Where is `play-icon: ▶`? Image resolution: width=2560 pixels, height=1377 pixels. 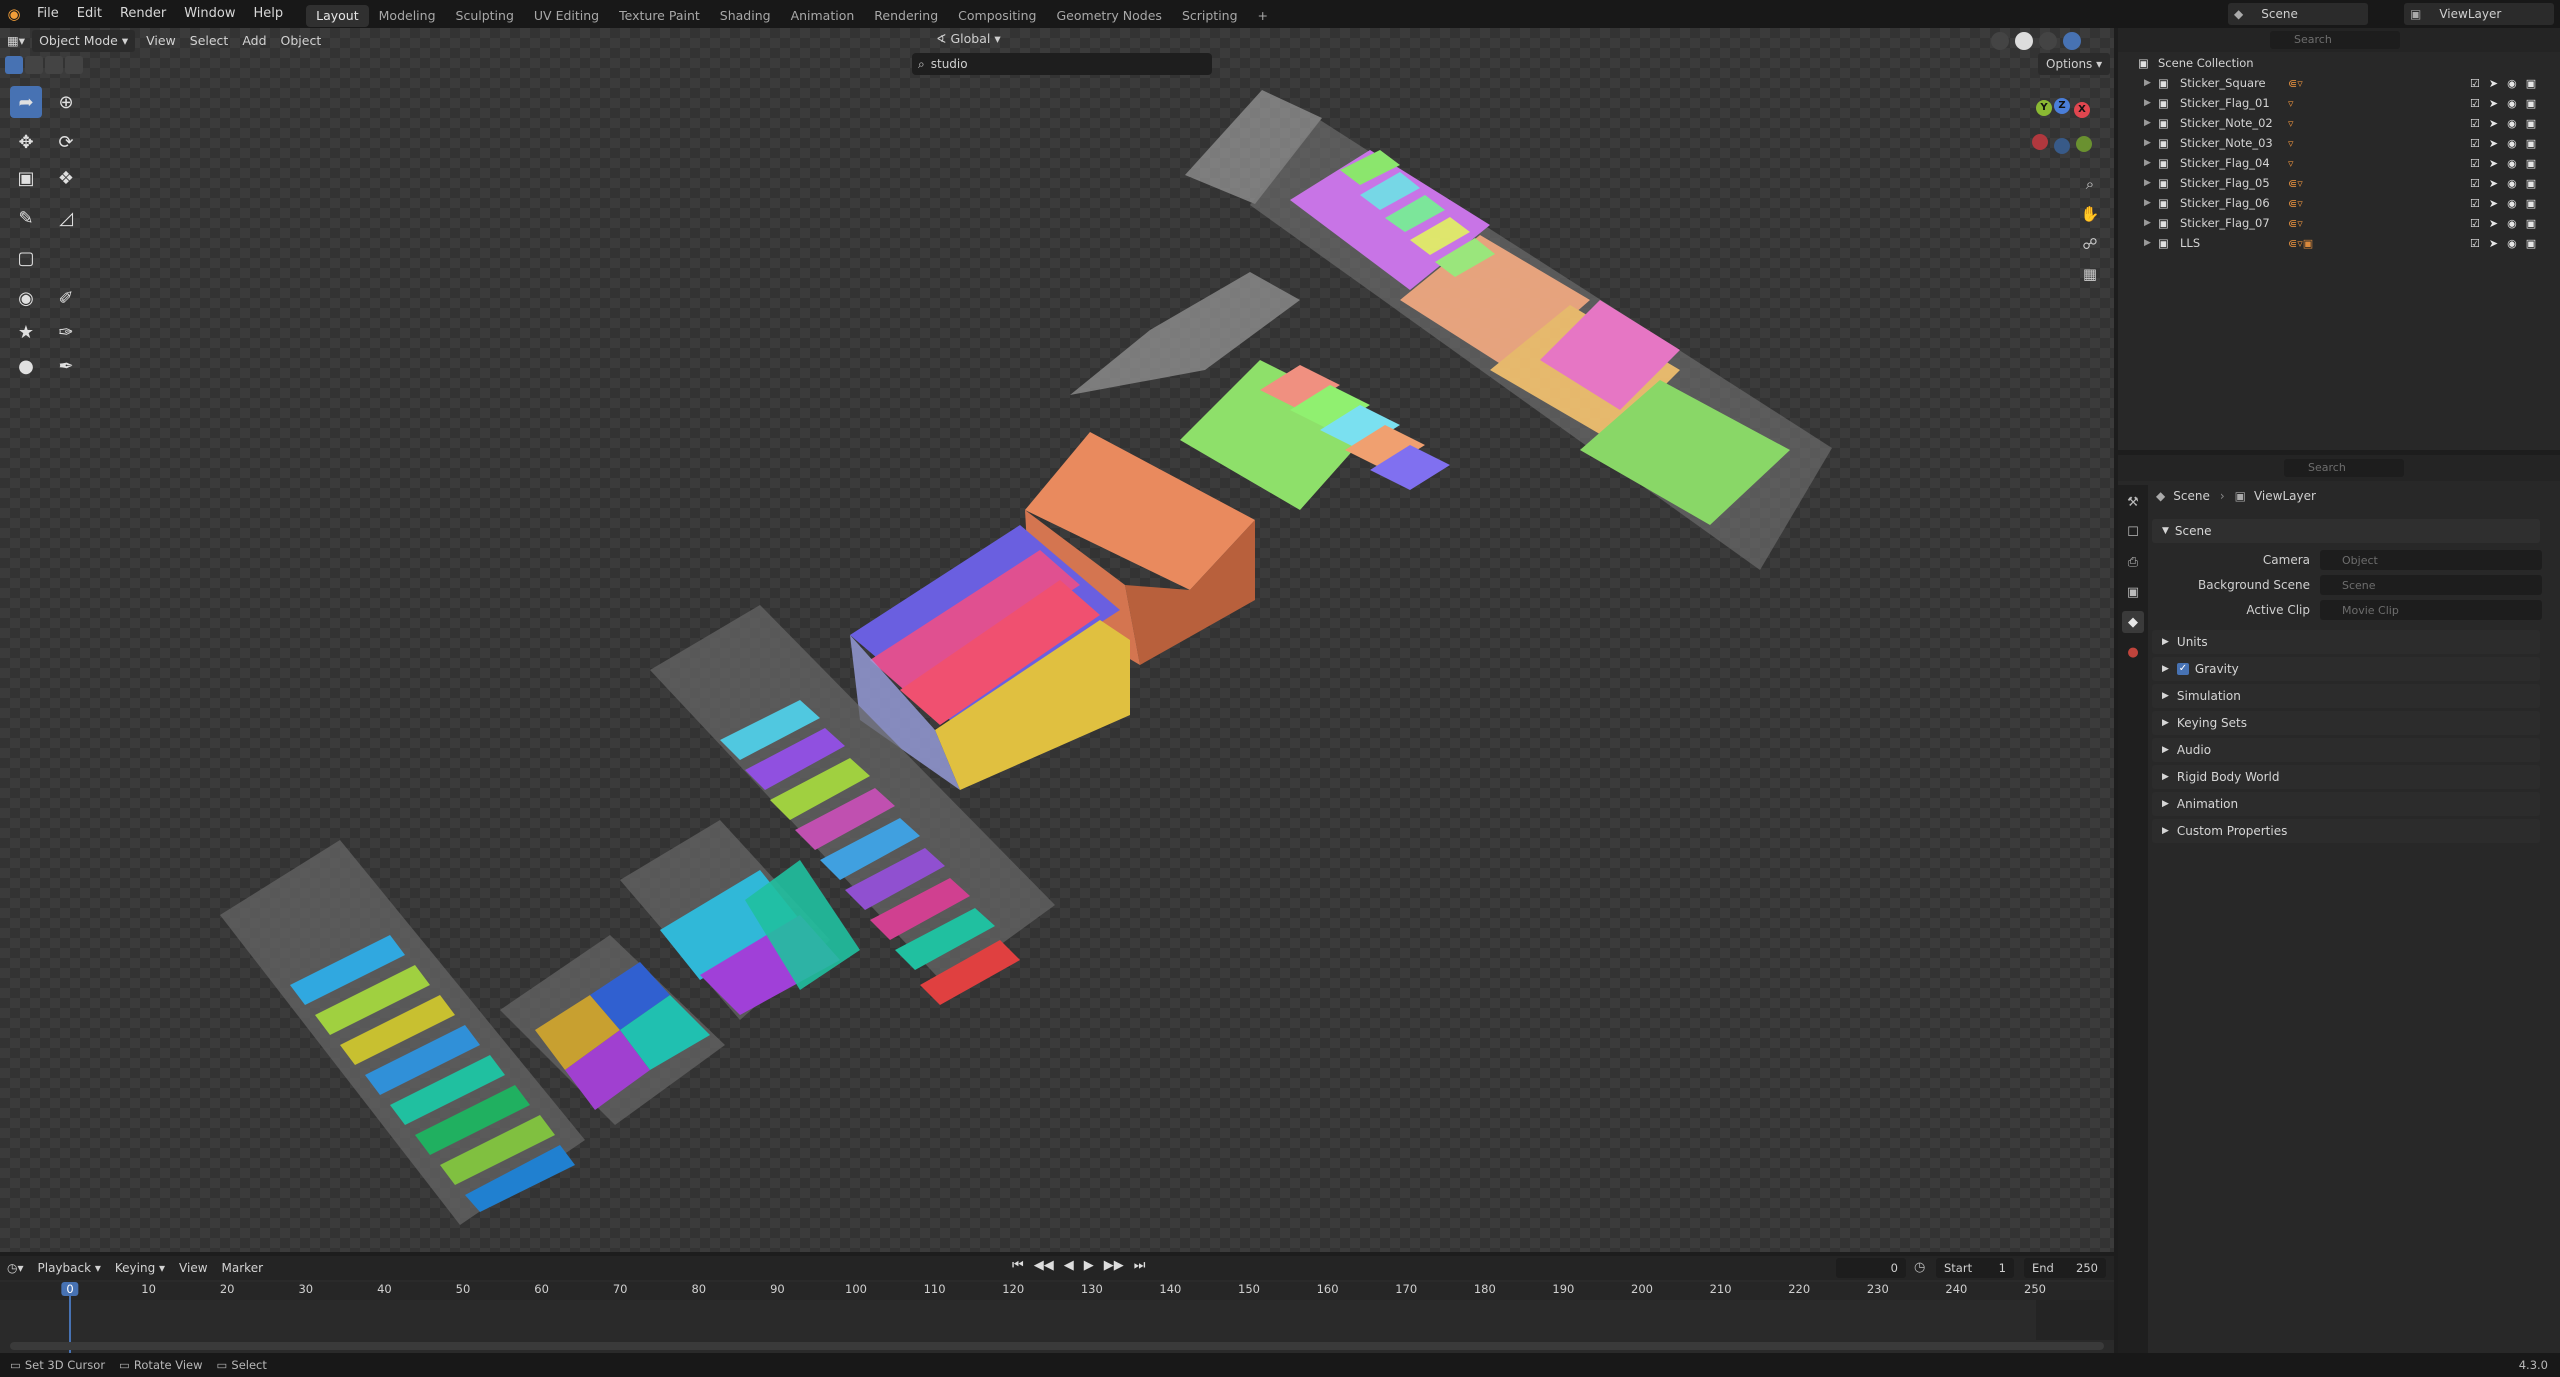 play-icon: ▶ is located at coordinates (1089, 1265).